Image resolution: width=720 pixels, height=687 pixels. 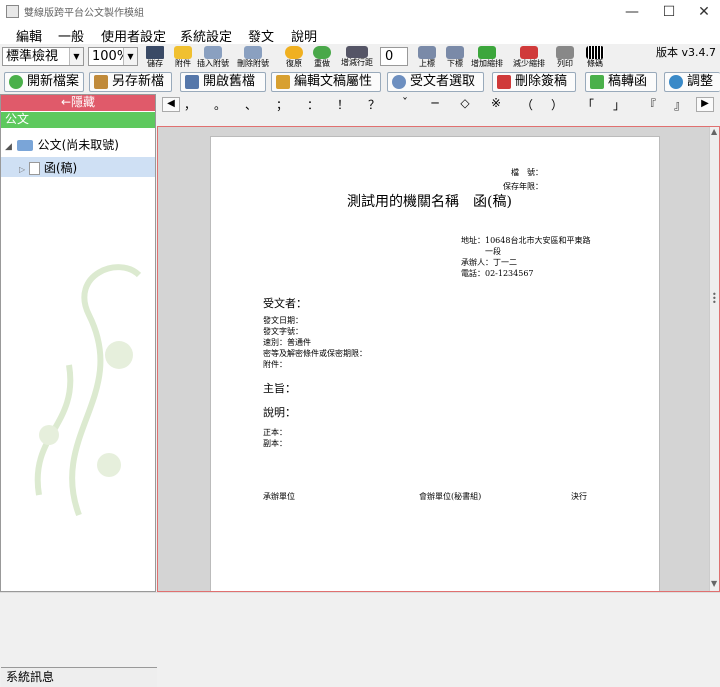 What do you see at coordinates (190, 104) in the screenshot?
I see `symbol-comma: ，` at bounding box center [190, 104].